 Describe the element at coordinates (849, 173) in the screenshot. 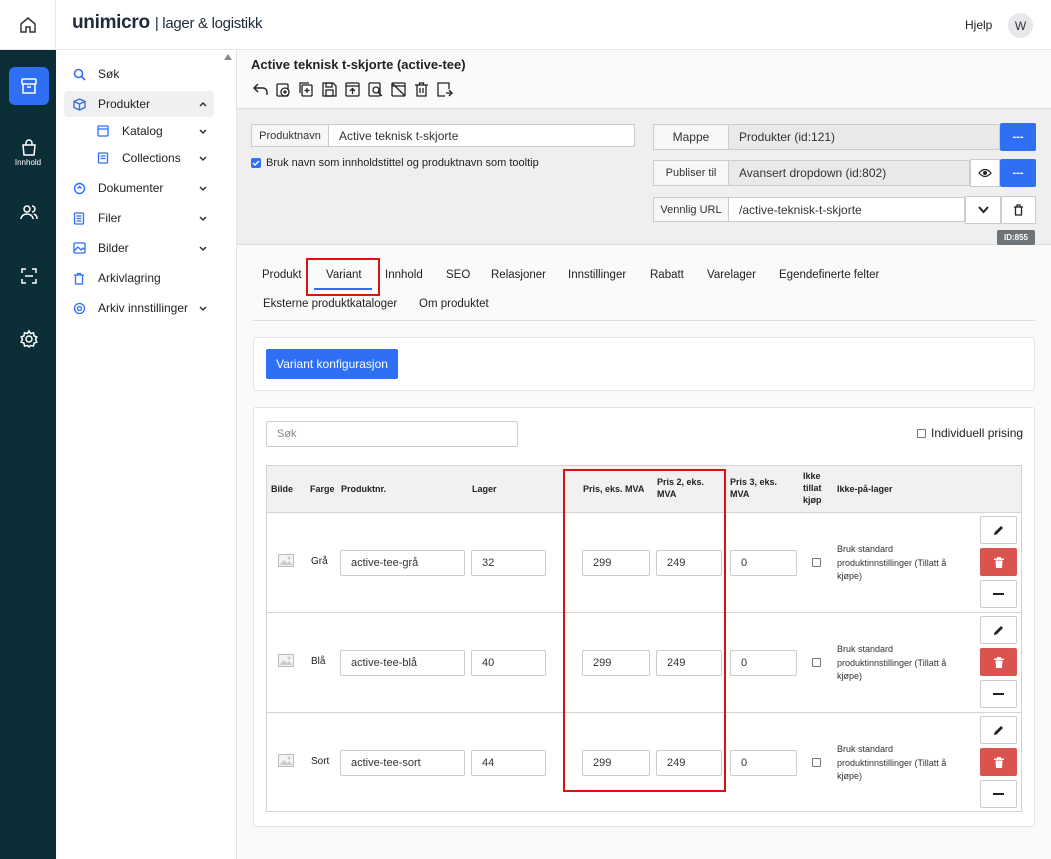

I see `publish-value: Avansert dropdown (id:802)` at that location.